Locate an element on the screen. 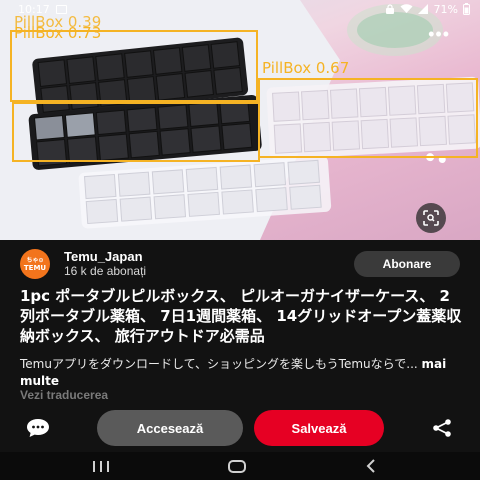 Image resolution: width=480 pixels, height=480 pixels. status-icons: 71% is located at coordinates (427, 9).